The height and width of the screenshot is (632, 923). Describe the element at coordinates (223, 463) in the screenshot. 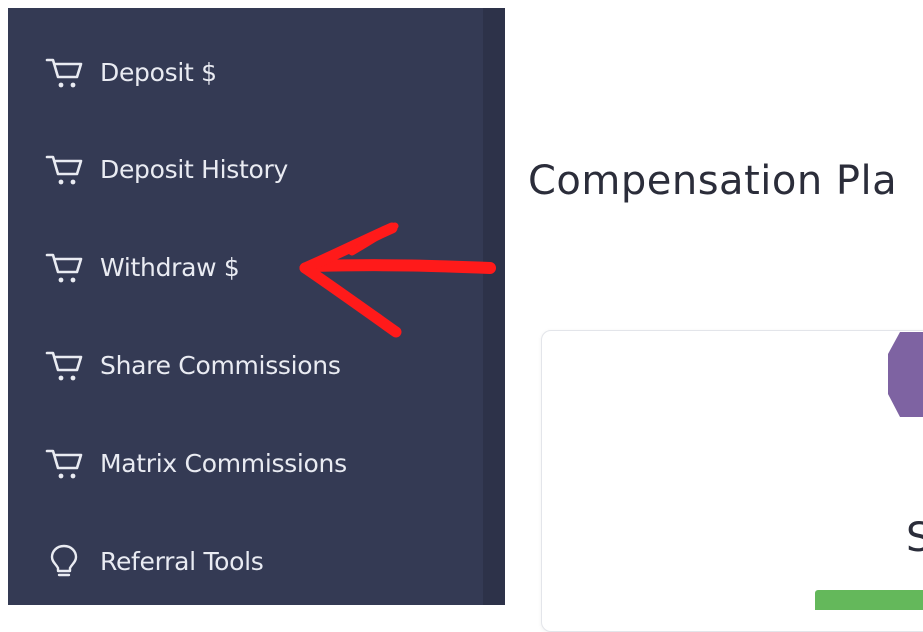

I see `sidebar-item-label: Matrix Commissions` at that location.